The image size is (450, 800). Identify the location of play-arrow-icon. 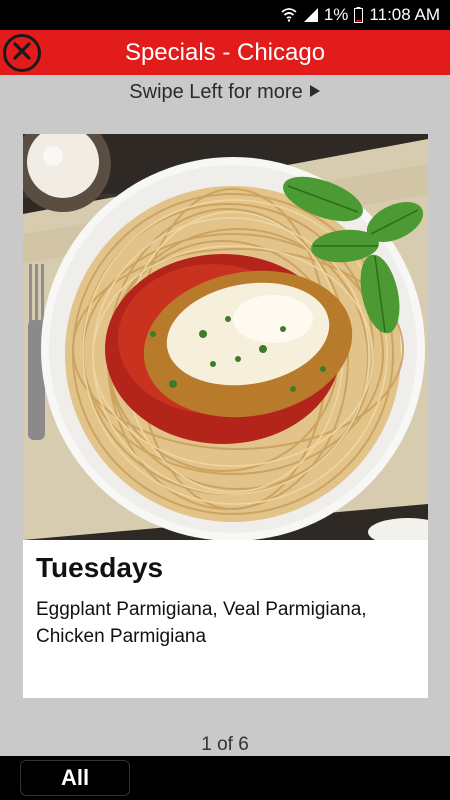
(315, 92).